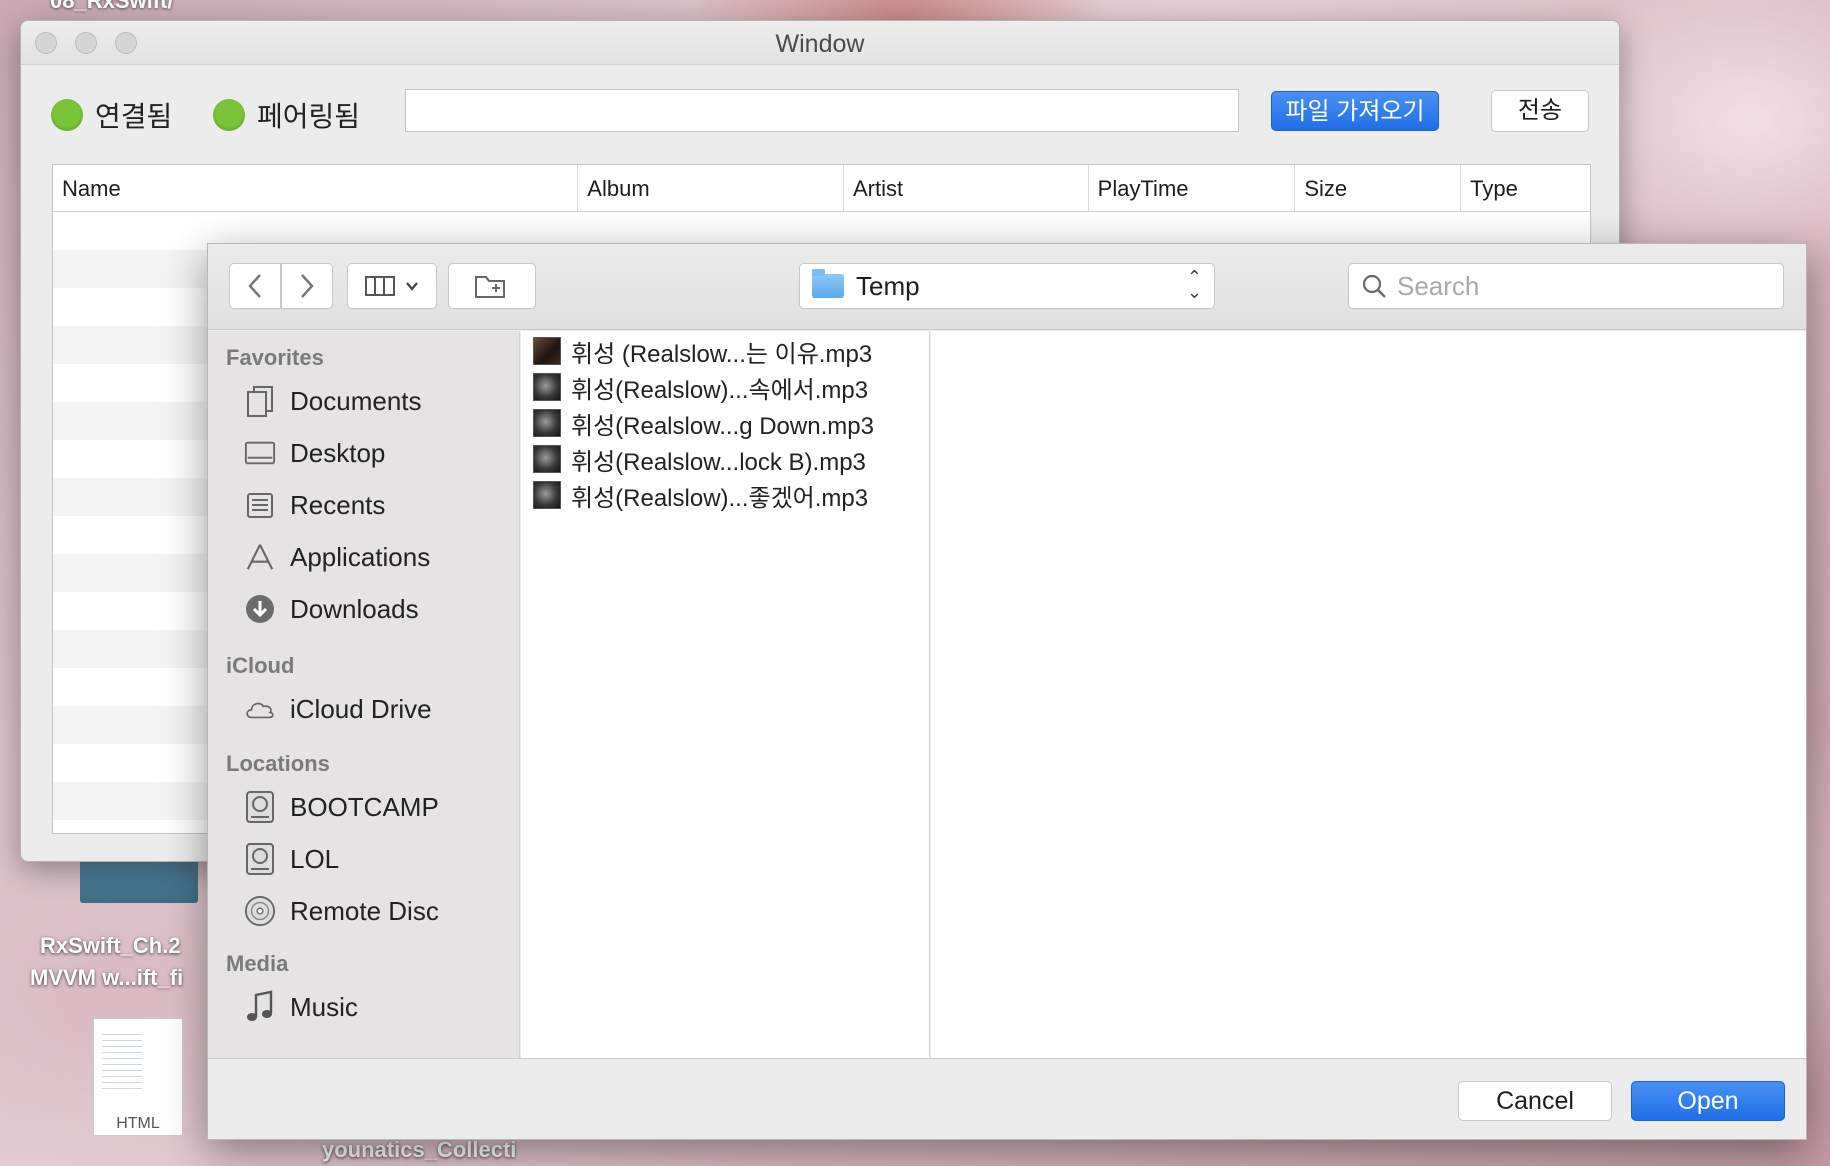  I want to click on file-ext-label: HTML, so click(138, 1123).